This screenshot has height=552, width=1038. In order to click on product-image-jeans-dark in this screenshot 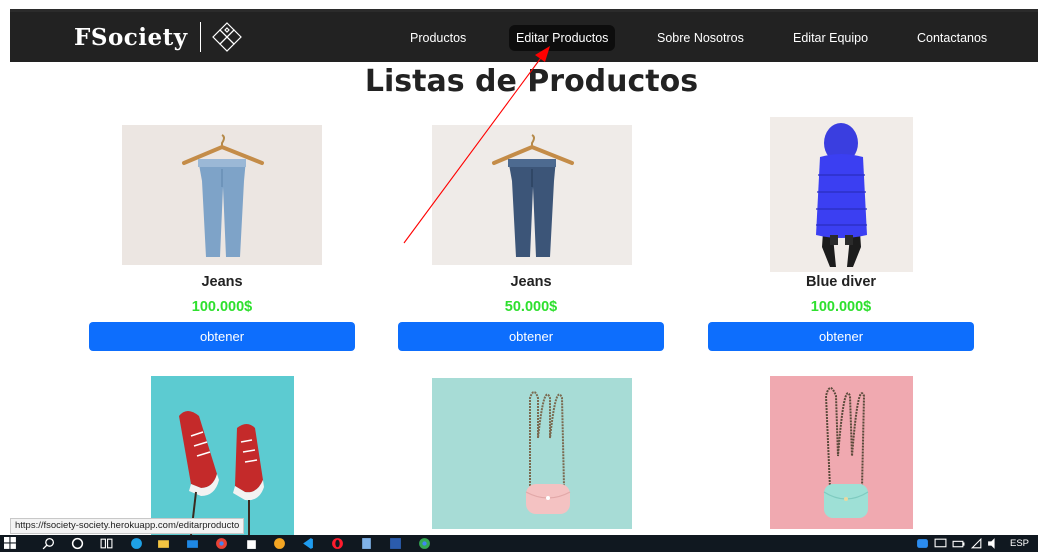, I will do `click(532, 195)`.